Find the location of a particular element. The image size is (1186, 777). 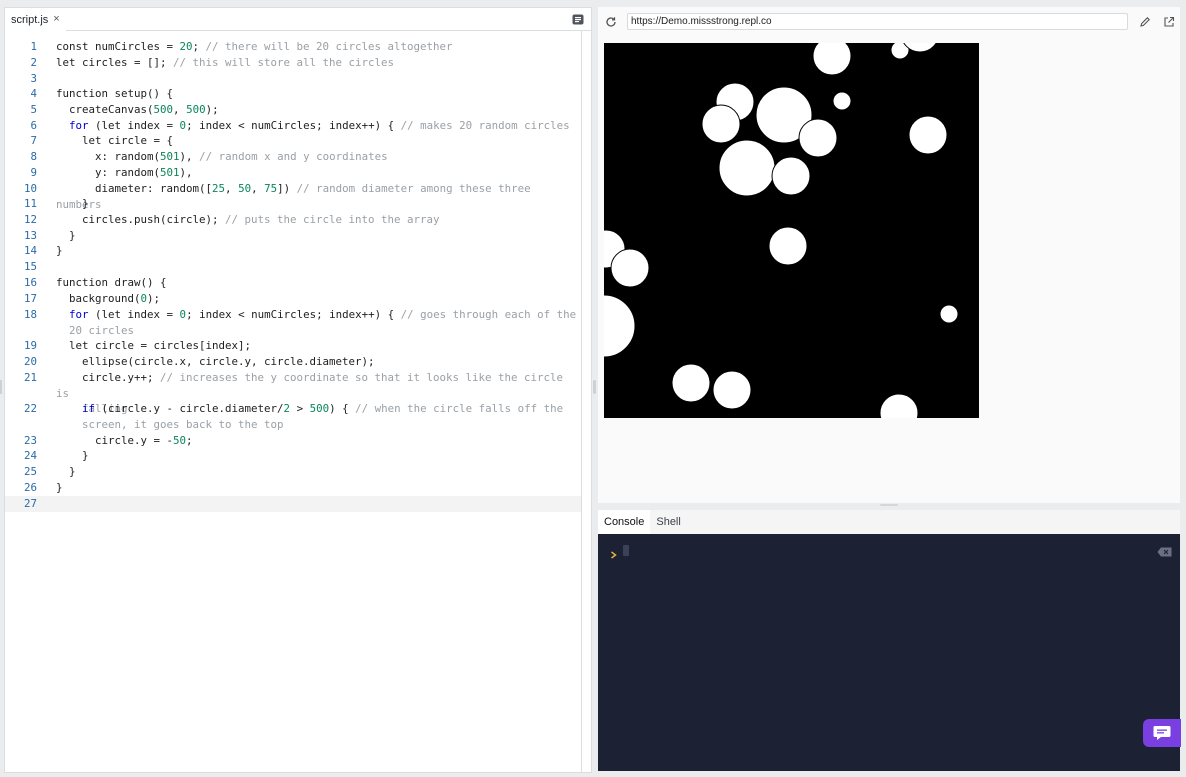

code-text: function draw() { is located at coordinates (111, 282).